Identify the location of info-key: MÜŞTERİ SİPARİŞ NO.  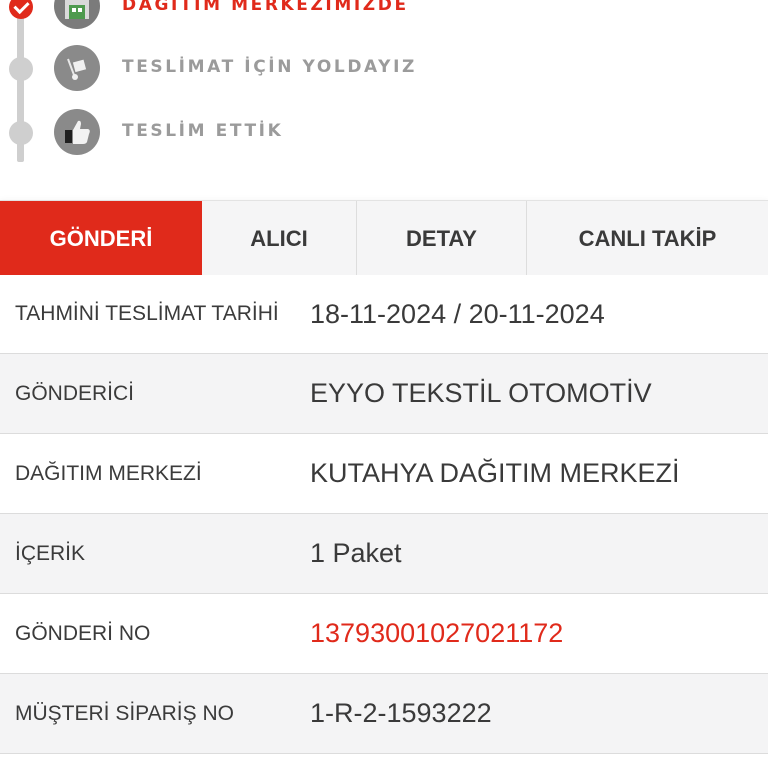
(124, 713).